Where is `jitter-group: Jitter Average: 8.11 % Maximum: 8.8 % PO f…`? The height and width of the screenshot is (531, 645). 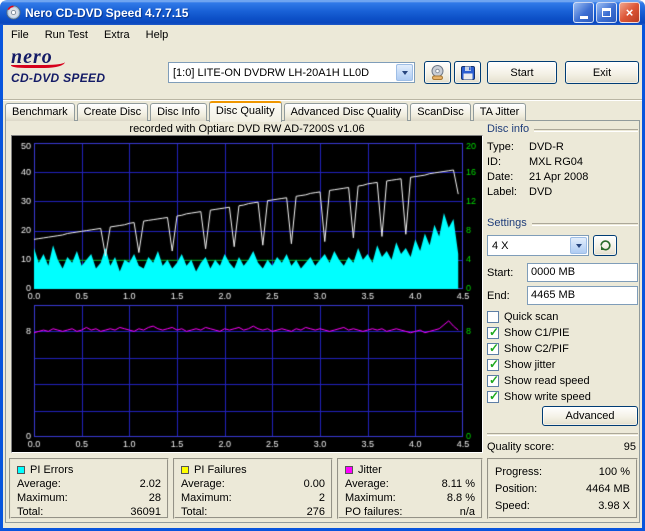 jitter-group: Jitter Average: 8.11 % Maximum: 8.8 % PO f… is located at coordinates (410, 488).